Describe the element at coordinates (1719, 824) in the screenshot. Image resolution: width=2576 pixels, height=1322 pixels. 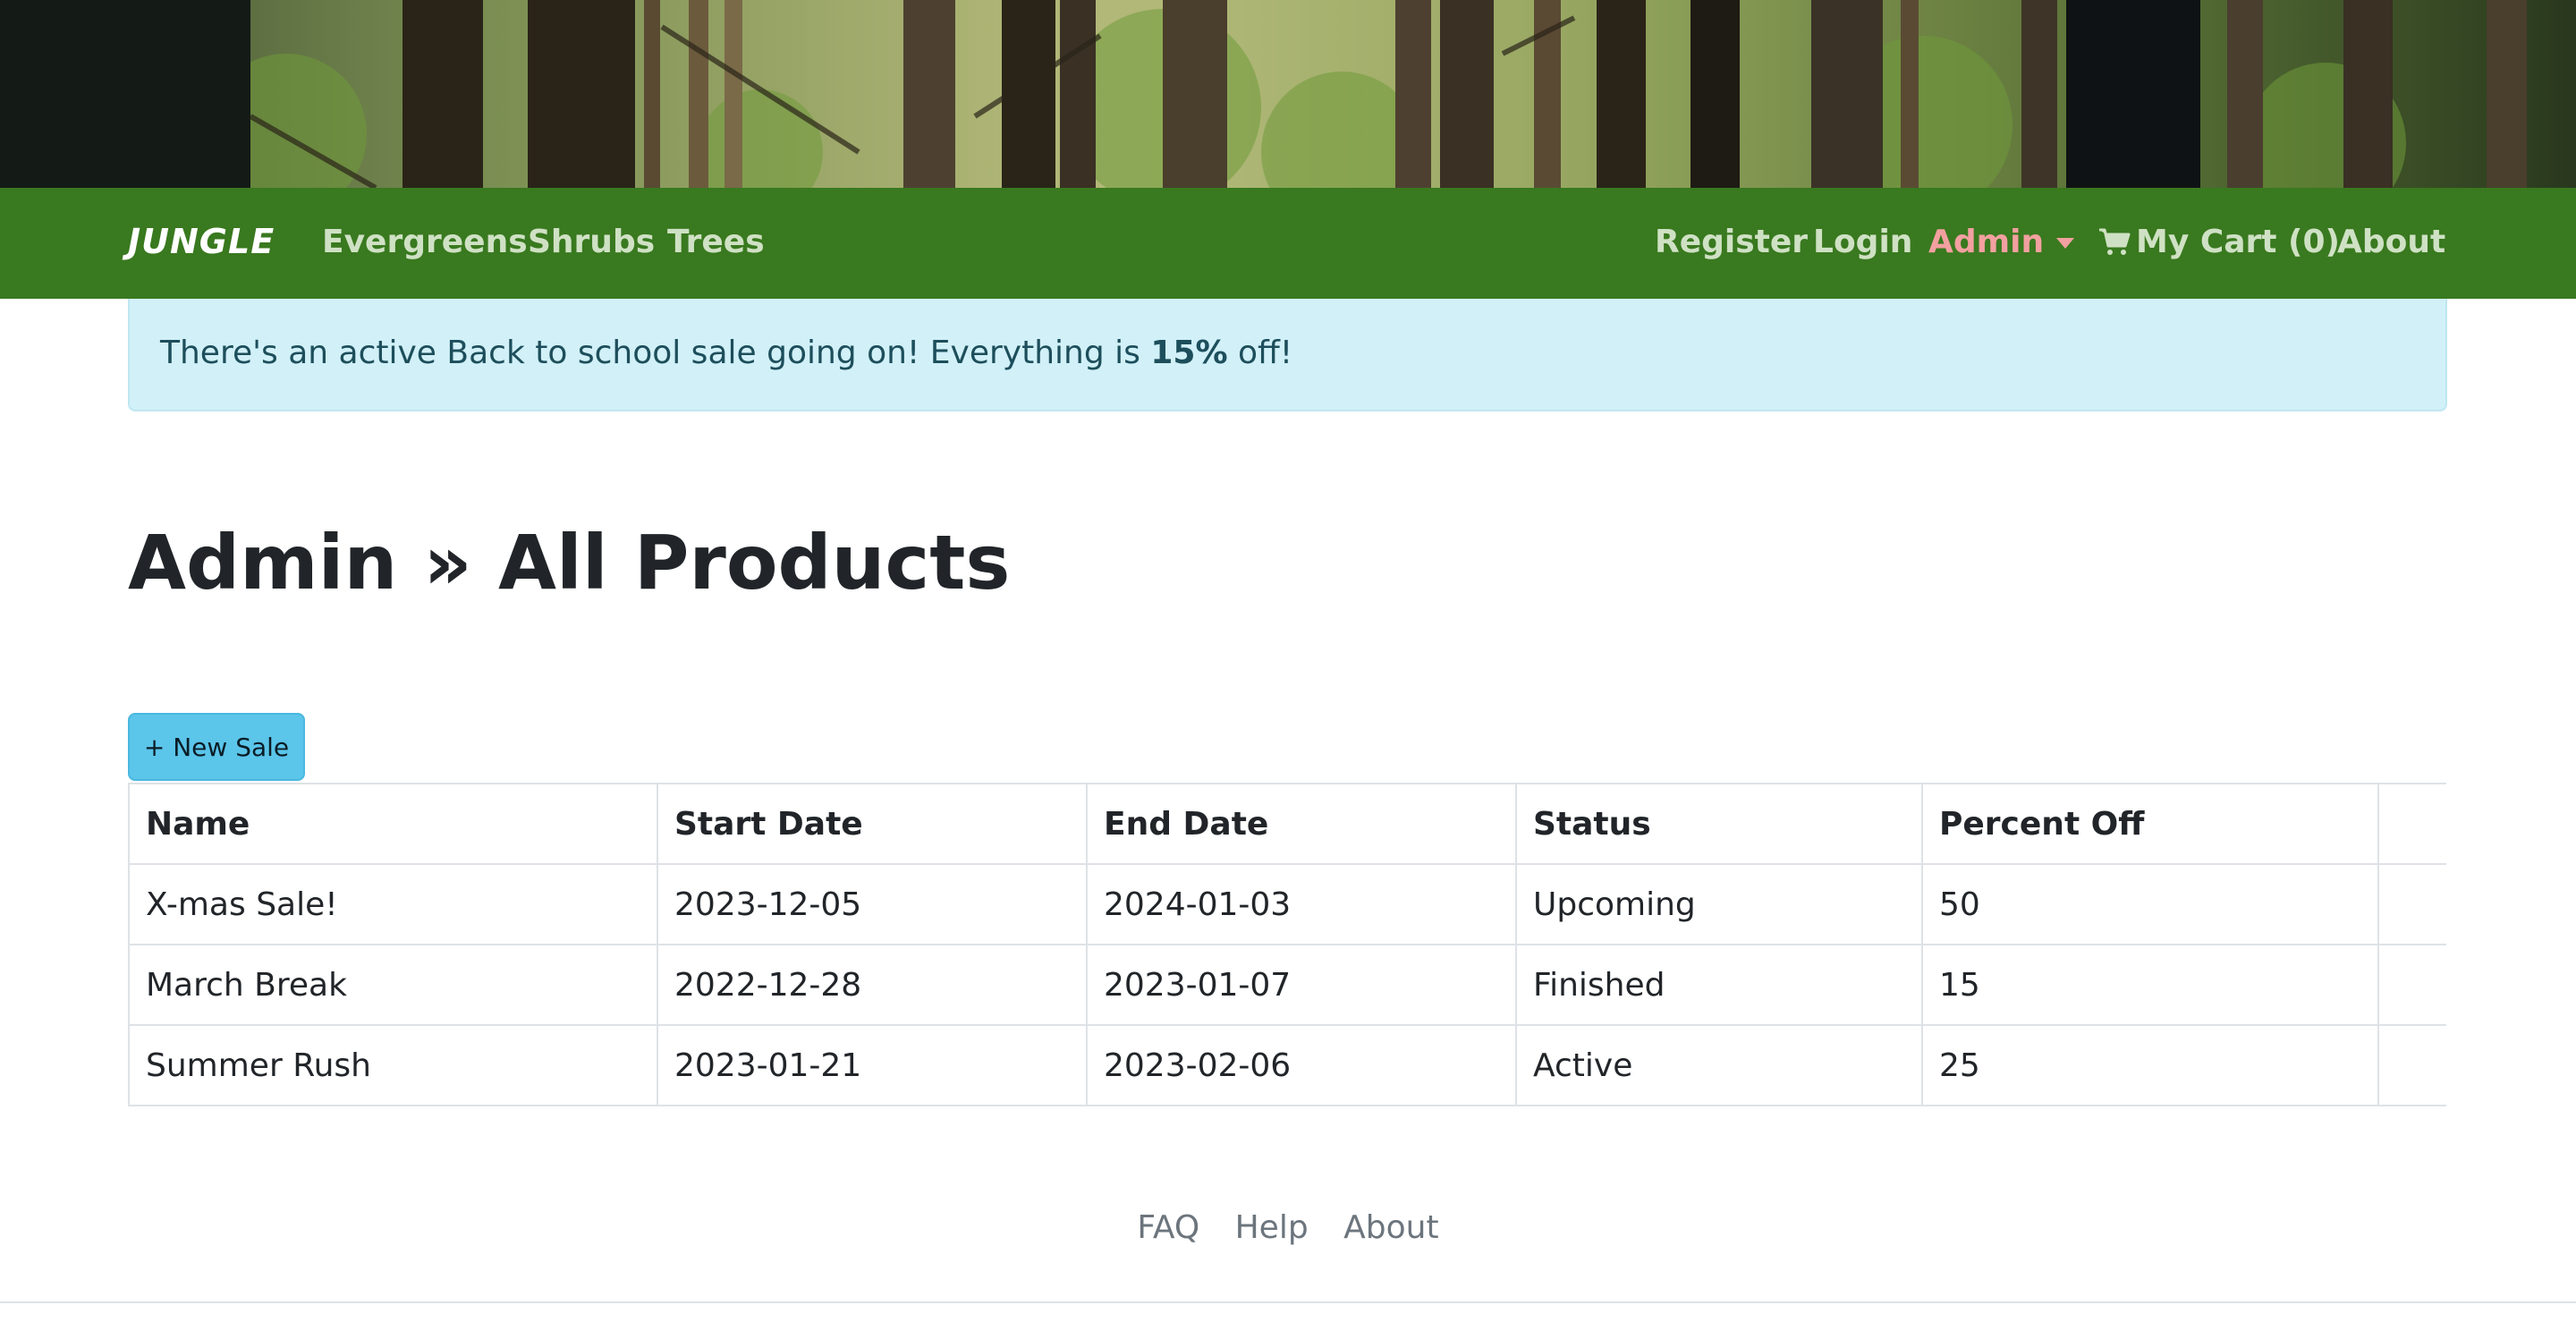
I see `column-header-status: Status` at that location.